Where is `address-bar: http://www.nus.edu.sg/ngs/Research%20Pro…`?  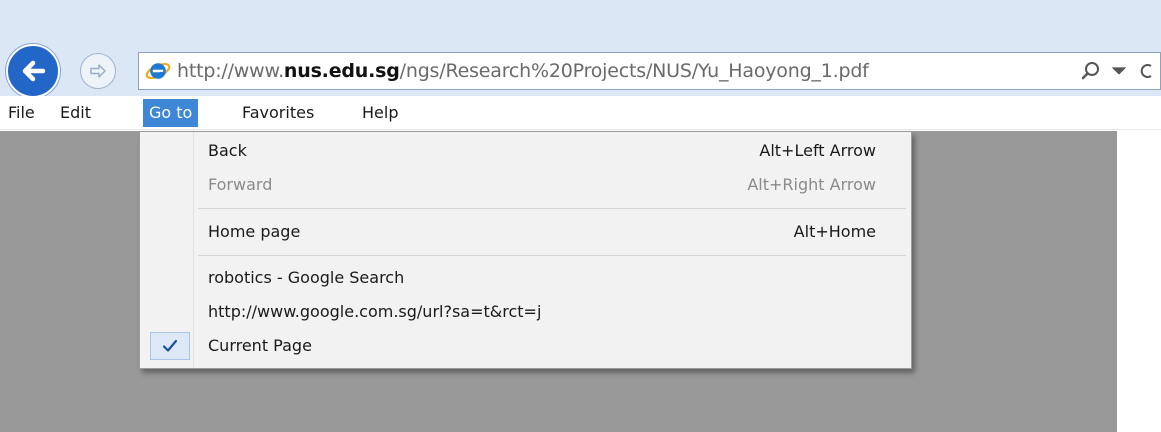
address-bar: http://www.nus.edu.sg/ngs/Research%20Pro… is located at coordinates (649, 71).